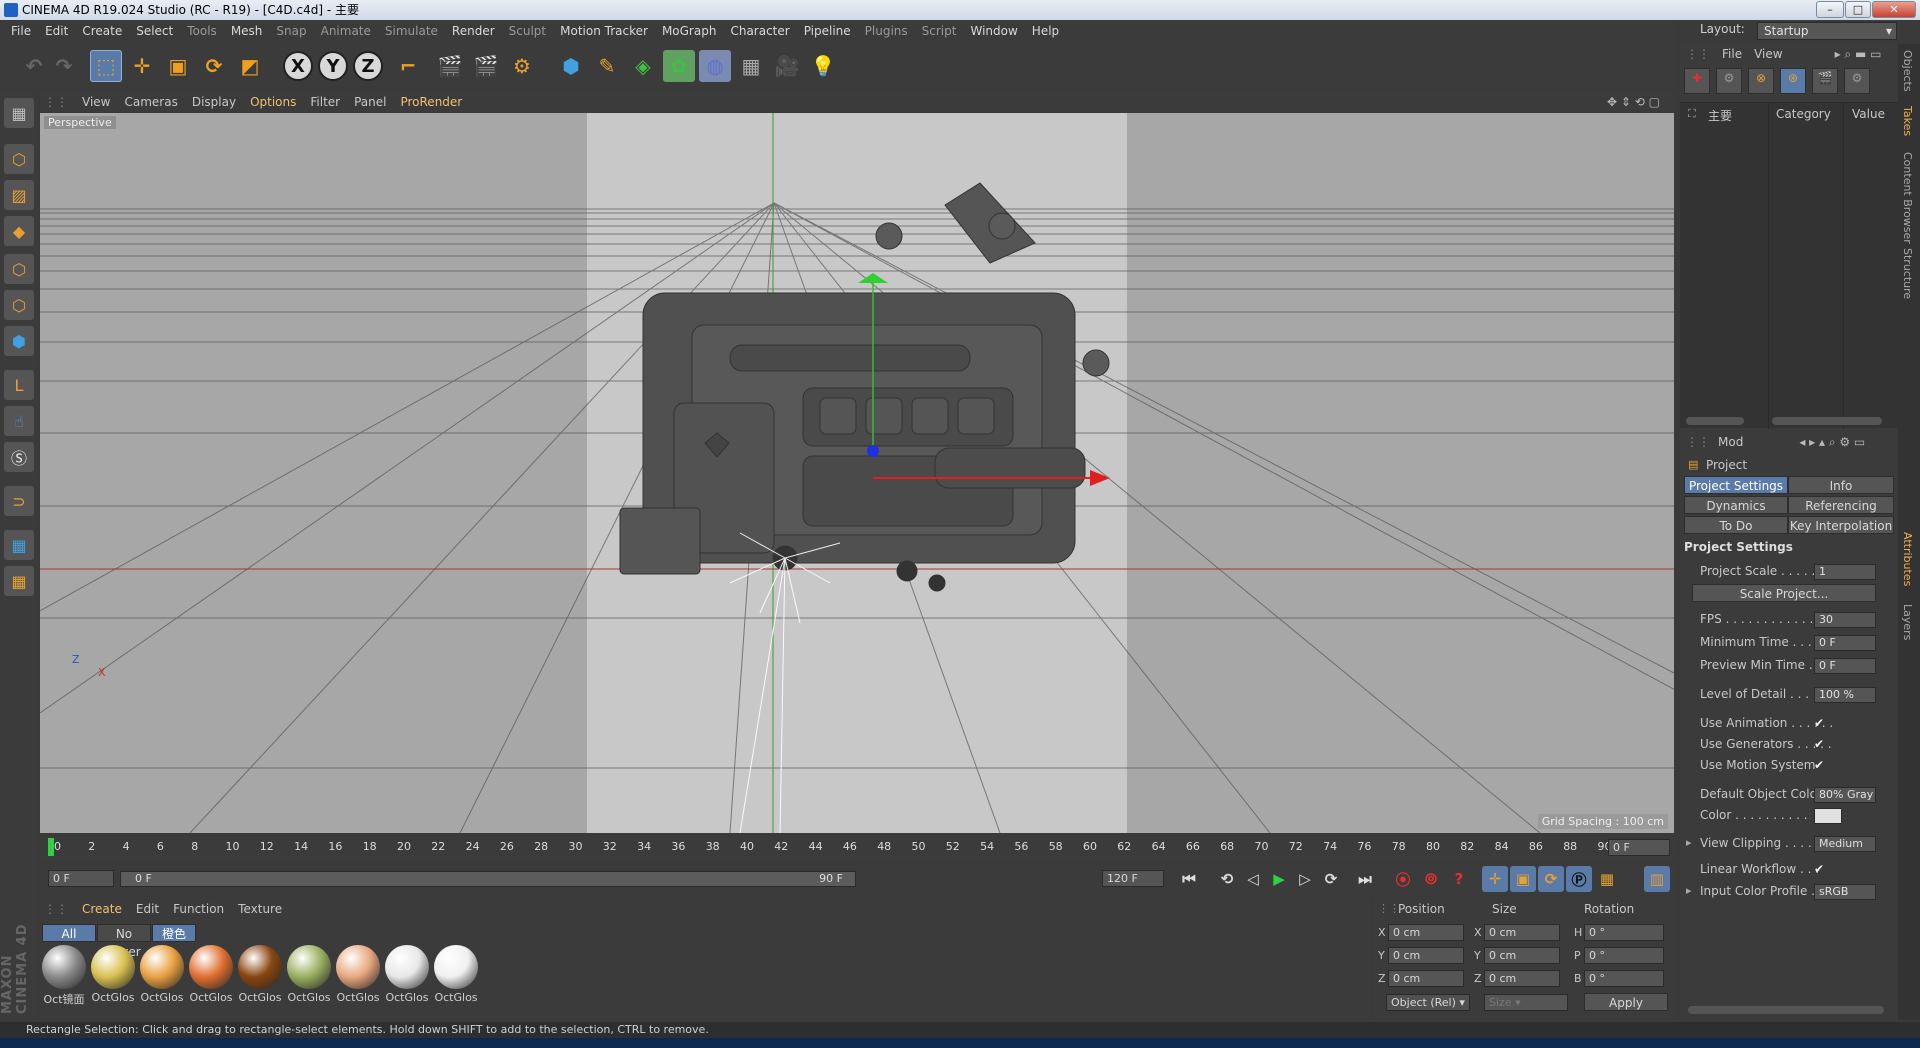  I want to click on key-scale-icon: ▣, so click(1523, 879).